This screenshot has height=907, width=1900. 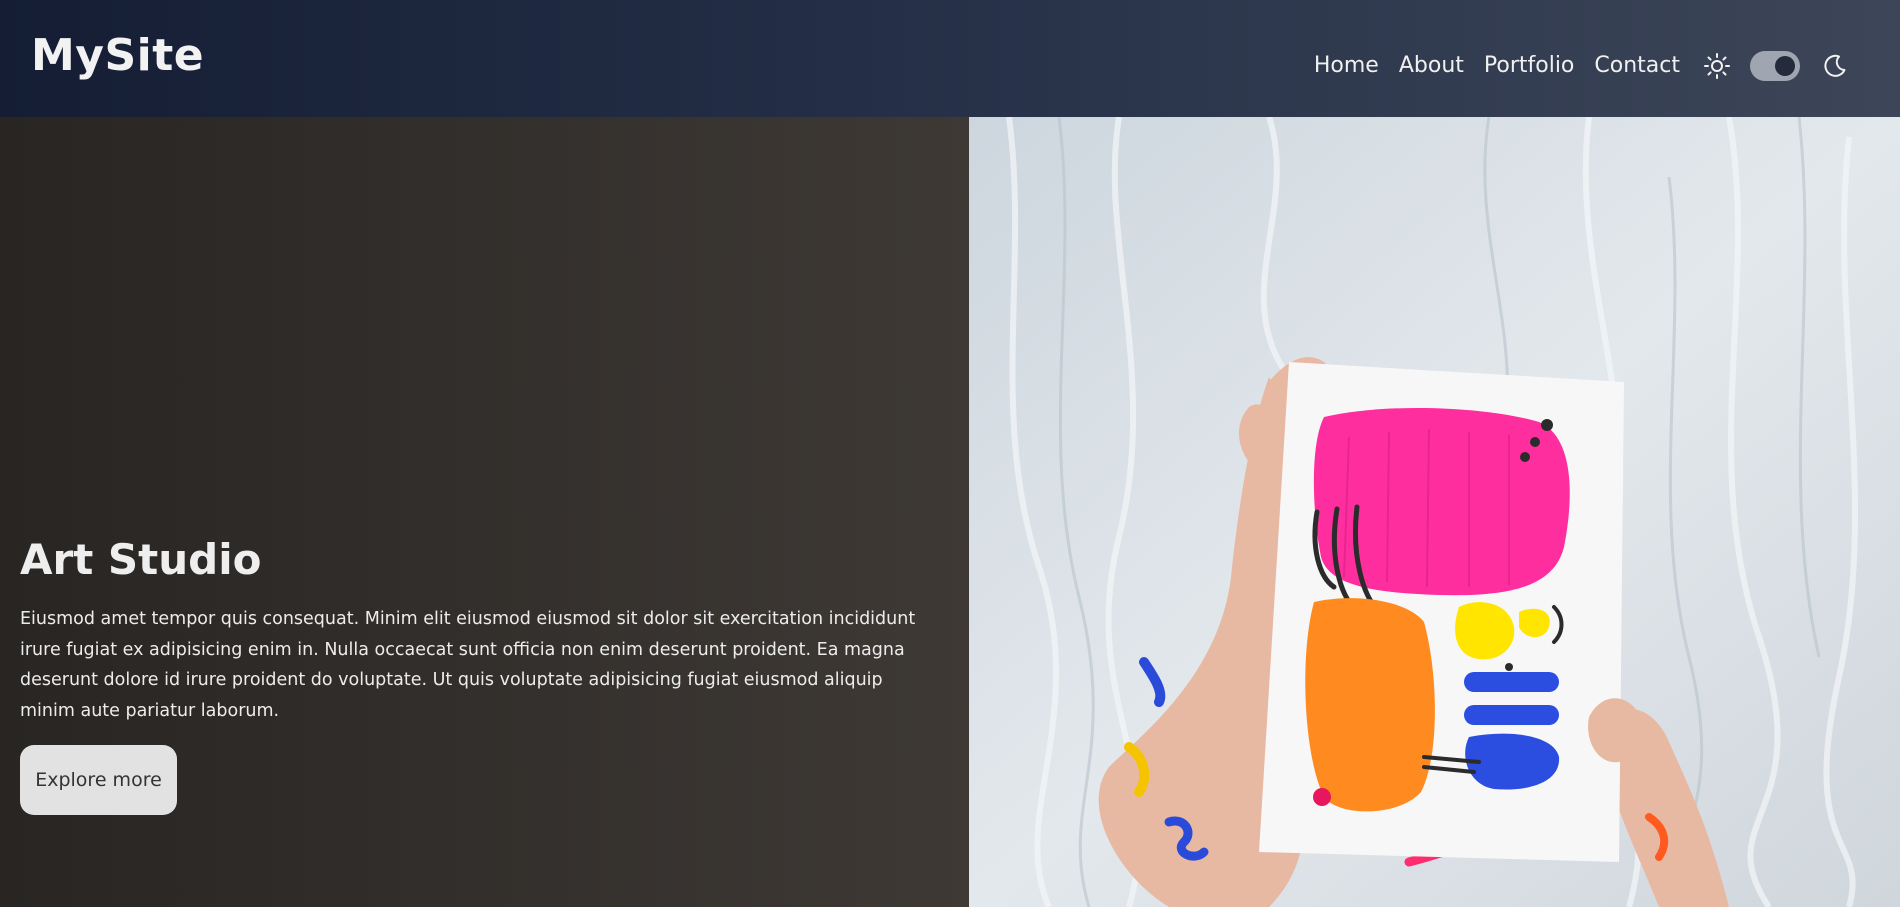 I want to click on hero-title: Art Studio, so click(x=141, y=559).